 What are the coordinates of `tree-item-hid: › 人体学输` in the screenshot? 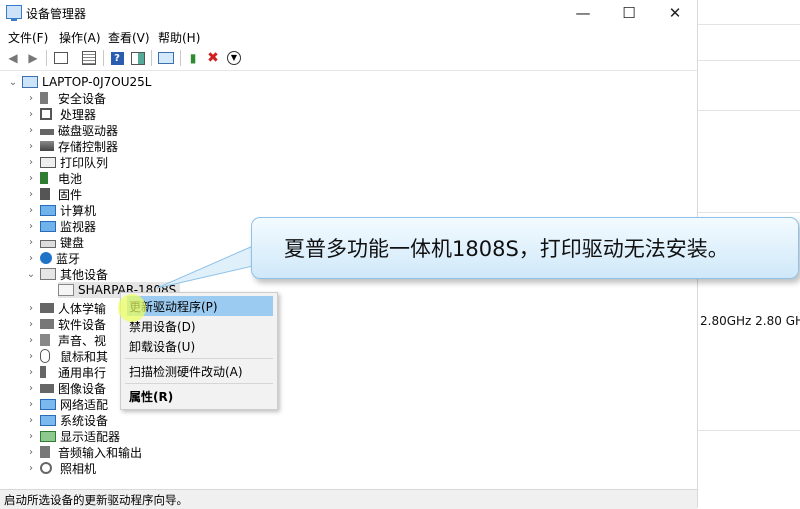 It's located at (66, 308).